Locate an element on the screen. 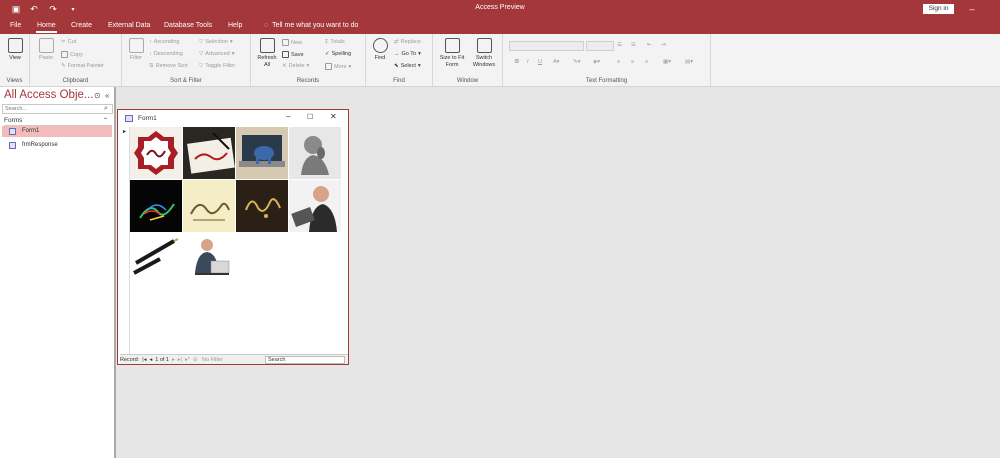  selection-button: ▽ Selection ▾ is located at coordinates (216, 42).